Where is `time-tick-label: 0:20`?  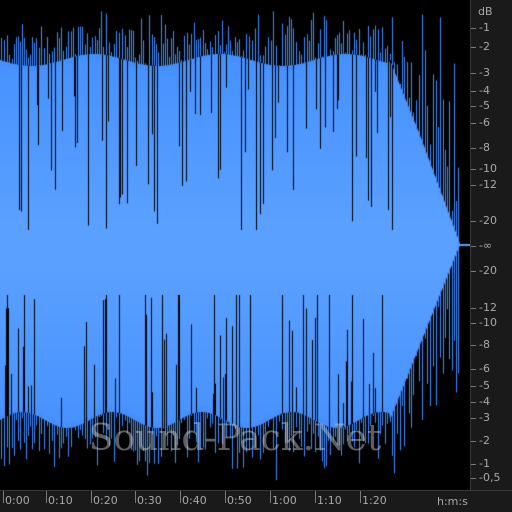
time-tick-label: 0:20 is located at coordinates (105, 500).